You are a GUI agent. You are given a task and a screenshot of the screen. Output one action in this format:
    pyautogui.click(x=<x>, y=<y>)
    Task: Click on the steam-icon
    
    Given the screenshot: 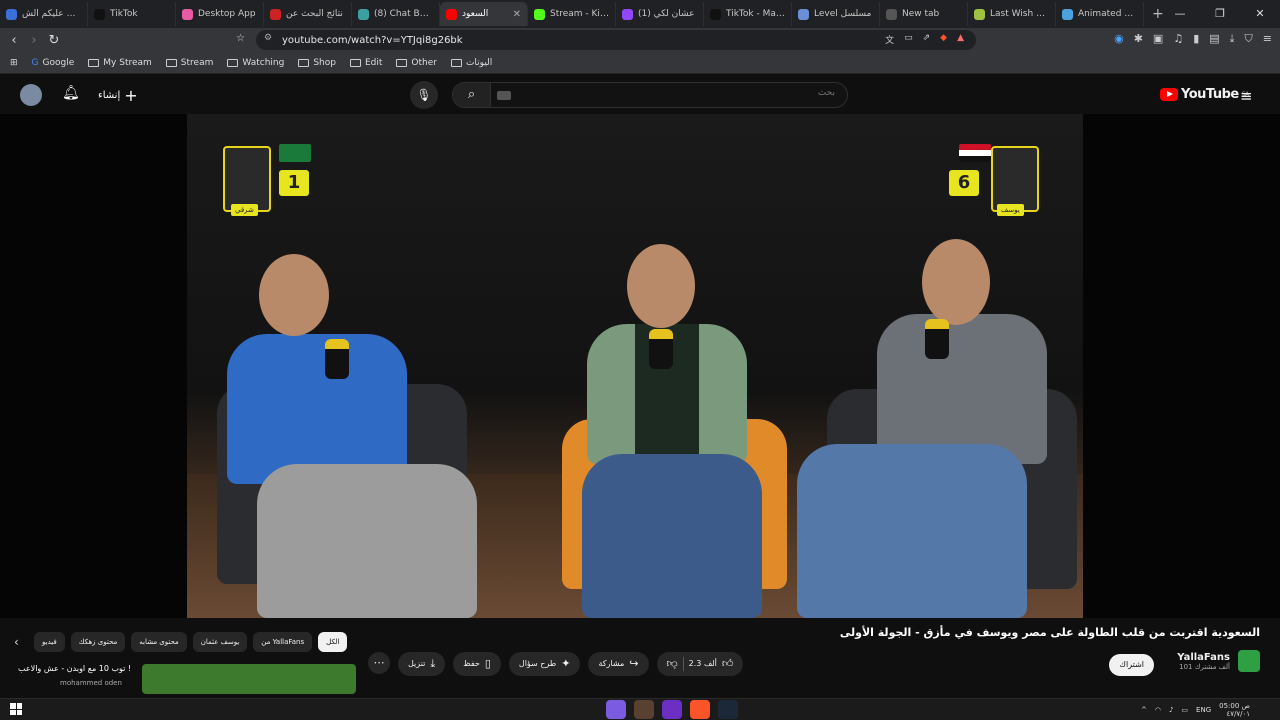 What is the action you would take?
    pyautogui.click(x=728, y=709)
    